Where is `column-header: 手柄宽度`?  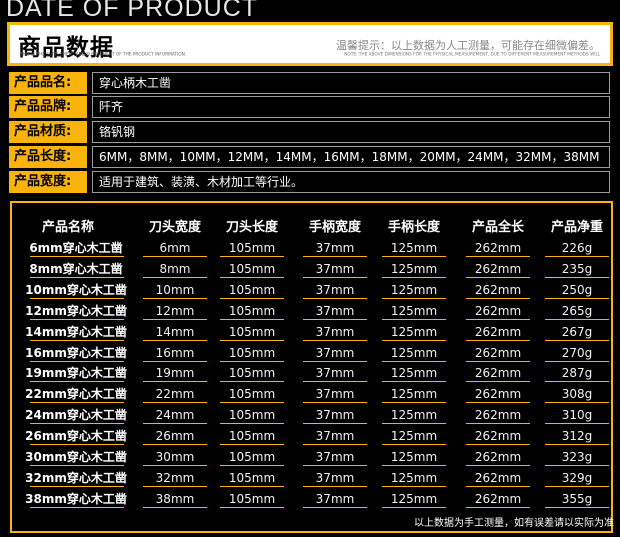
column-header: 手柄宽度 is located at coordinates (334, 227).